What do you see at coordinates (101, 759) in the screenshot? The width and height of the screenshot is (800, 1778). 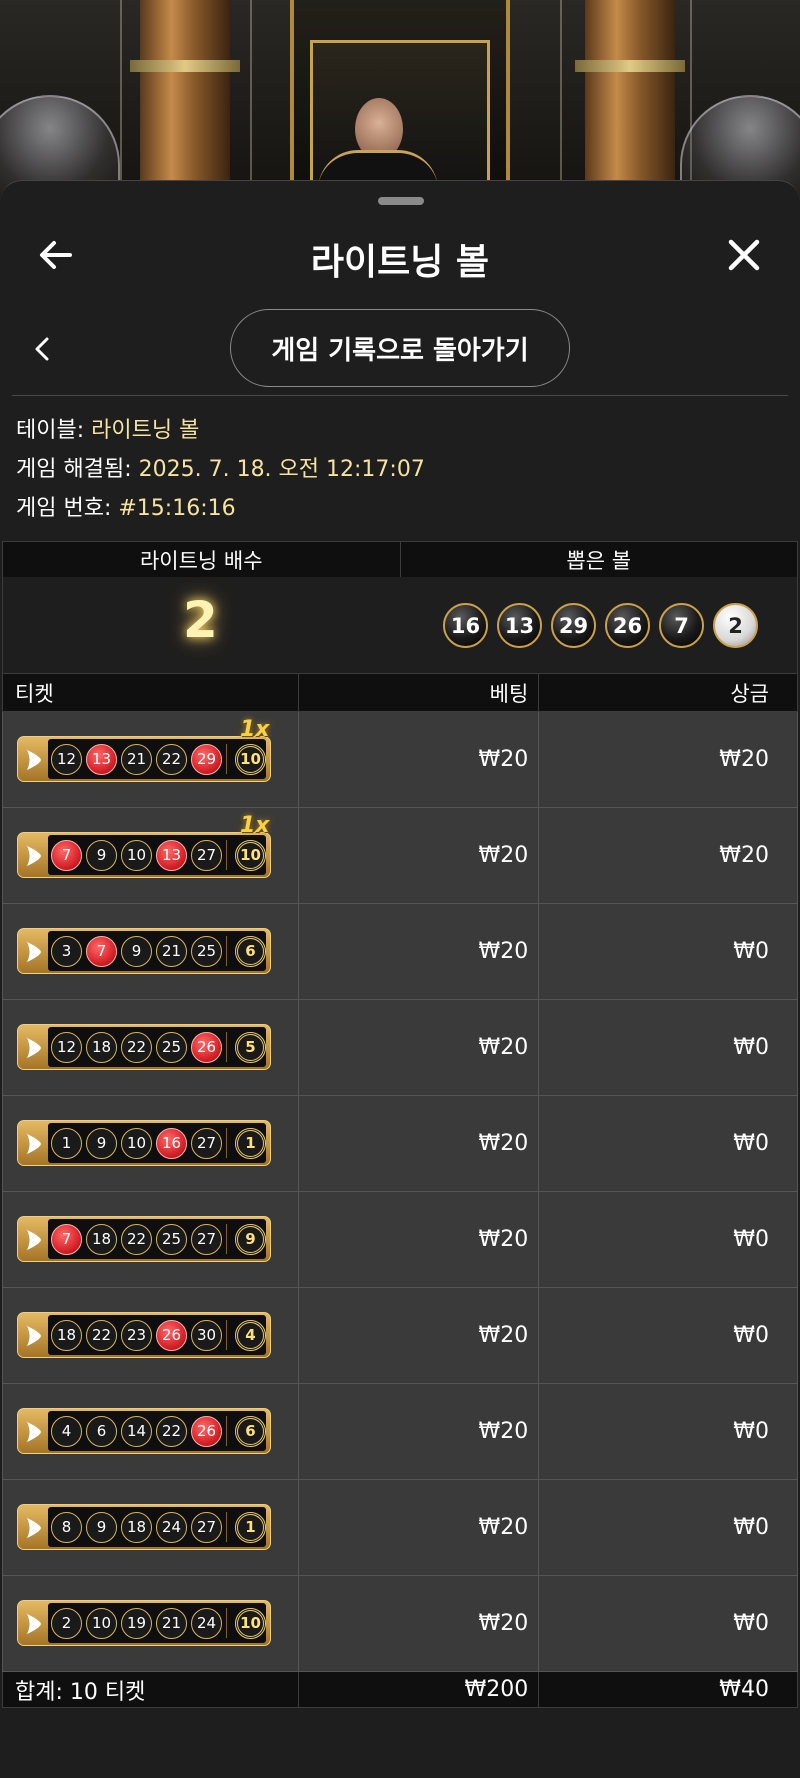 I see `ticket-ball-matched: 13` at bounding box center [101, 759].